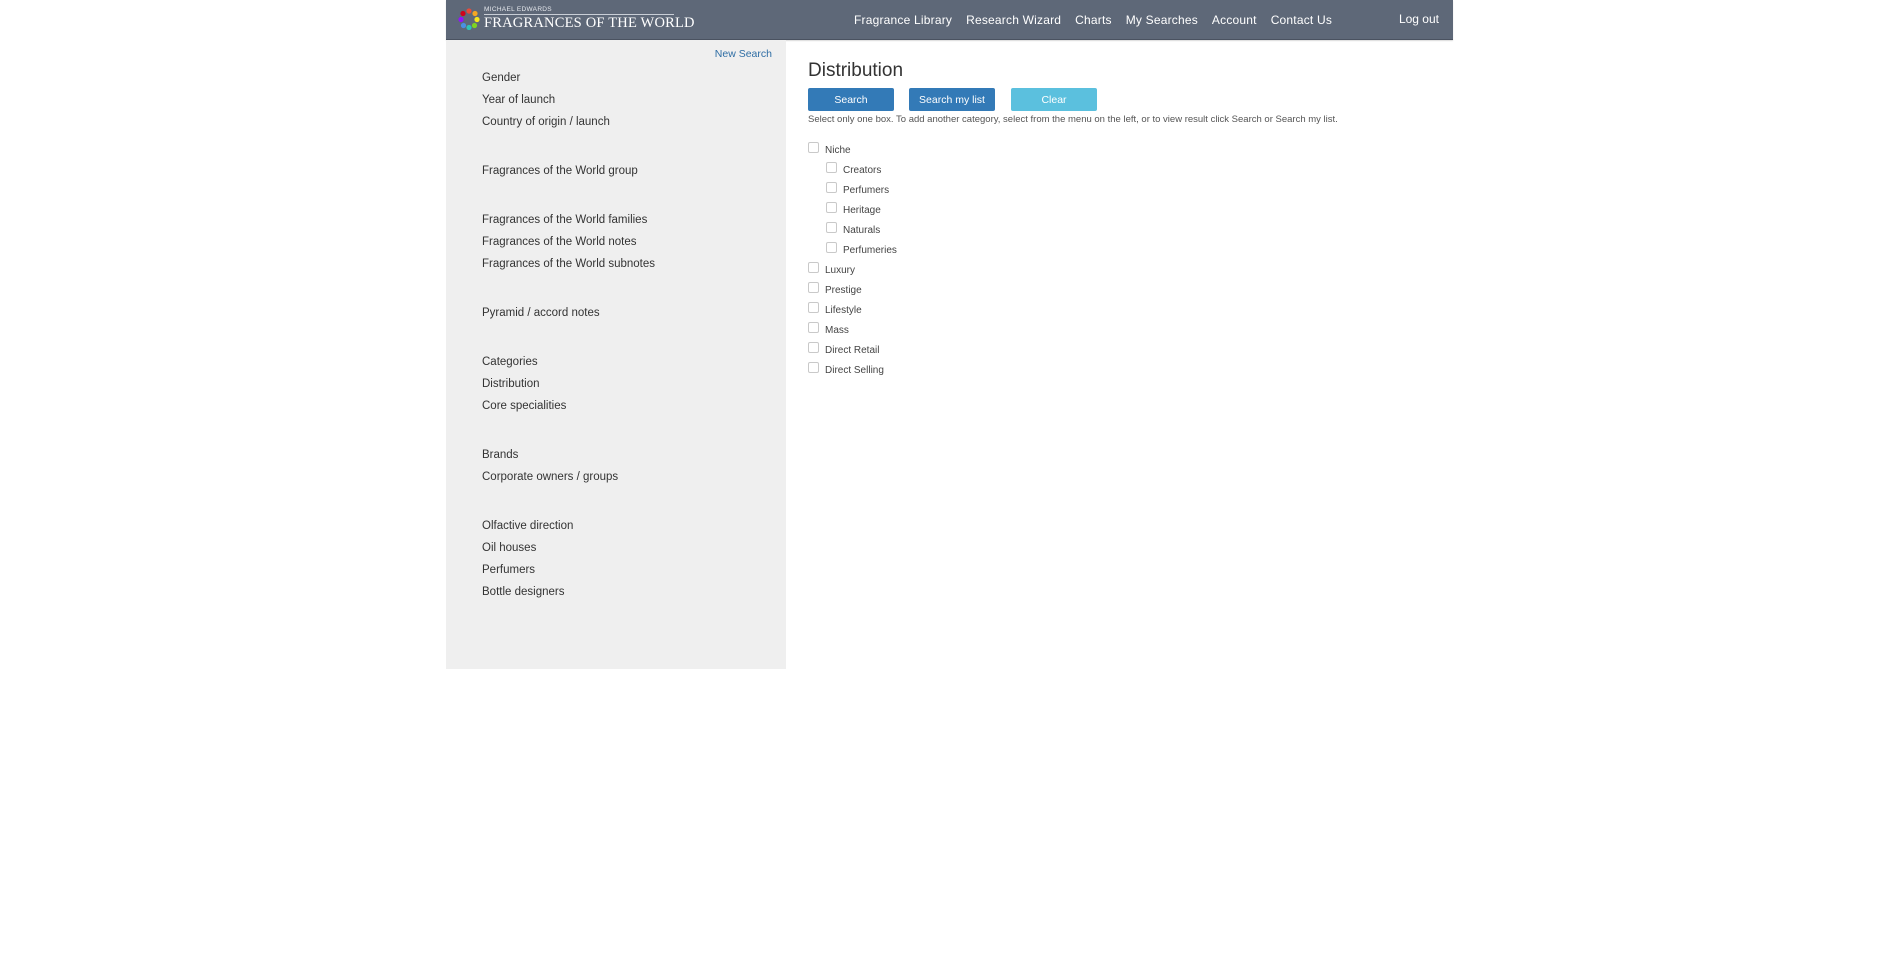 Image resolution: width=1886 pixels, height=962 pixels. Describe the element at coordinates (831, 247) in the screenshot. I see `checkbox-perfumeries` at that location.